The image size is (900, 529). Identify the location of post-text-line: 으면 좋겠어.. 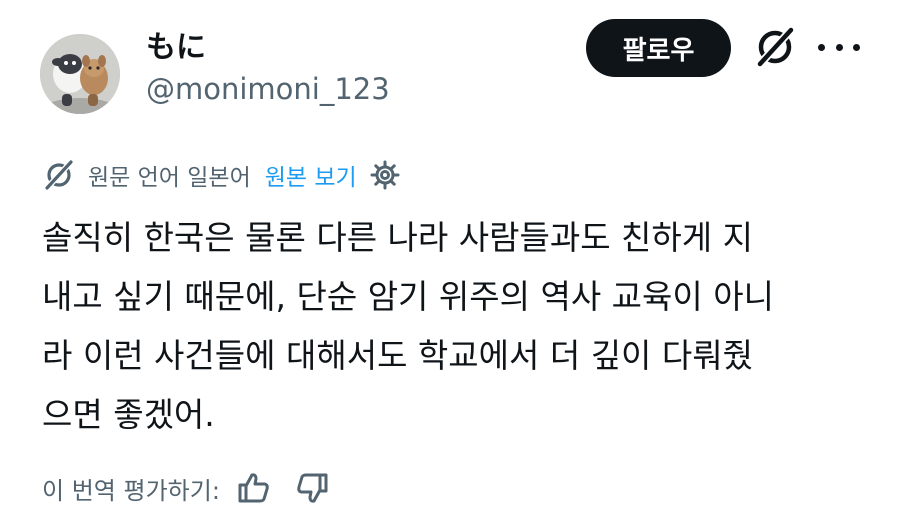
(128, 414).